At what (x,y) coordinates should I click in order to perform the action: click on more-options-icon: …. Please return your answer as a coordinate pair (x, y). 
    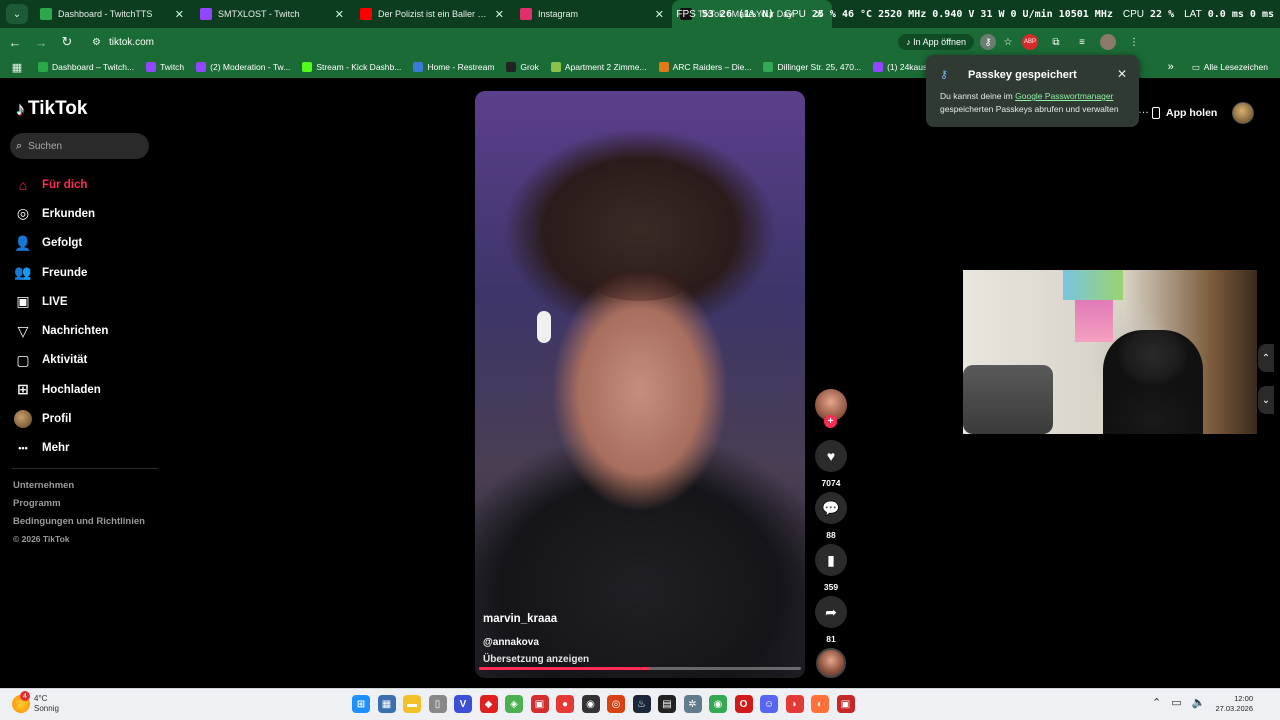
    Looking at the image, I should click on (1143, 110).